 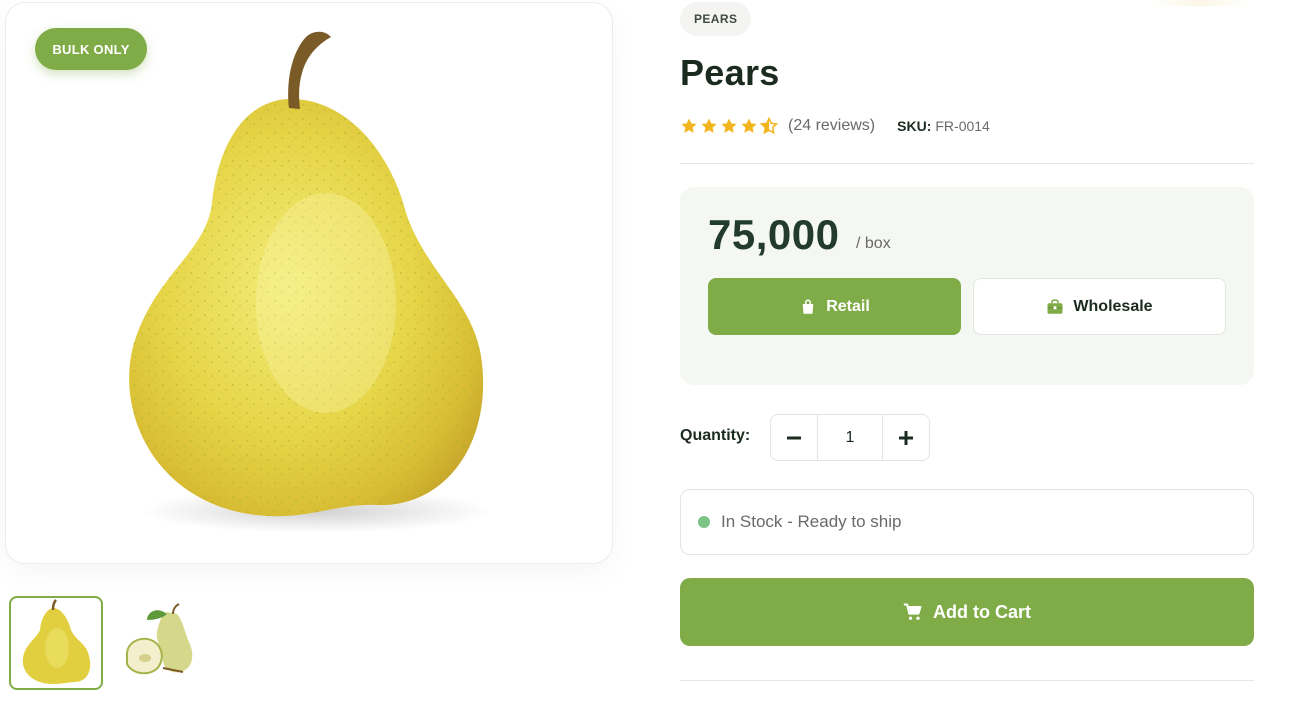 I want to click on star-half-icon, so click(x=769, y=126).